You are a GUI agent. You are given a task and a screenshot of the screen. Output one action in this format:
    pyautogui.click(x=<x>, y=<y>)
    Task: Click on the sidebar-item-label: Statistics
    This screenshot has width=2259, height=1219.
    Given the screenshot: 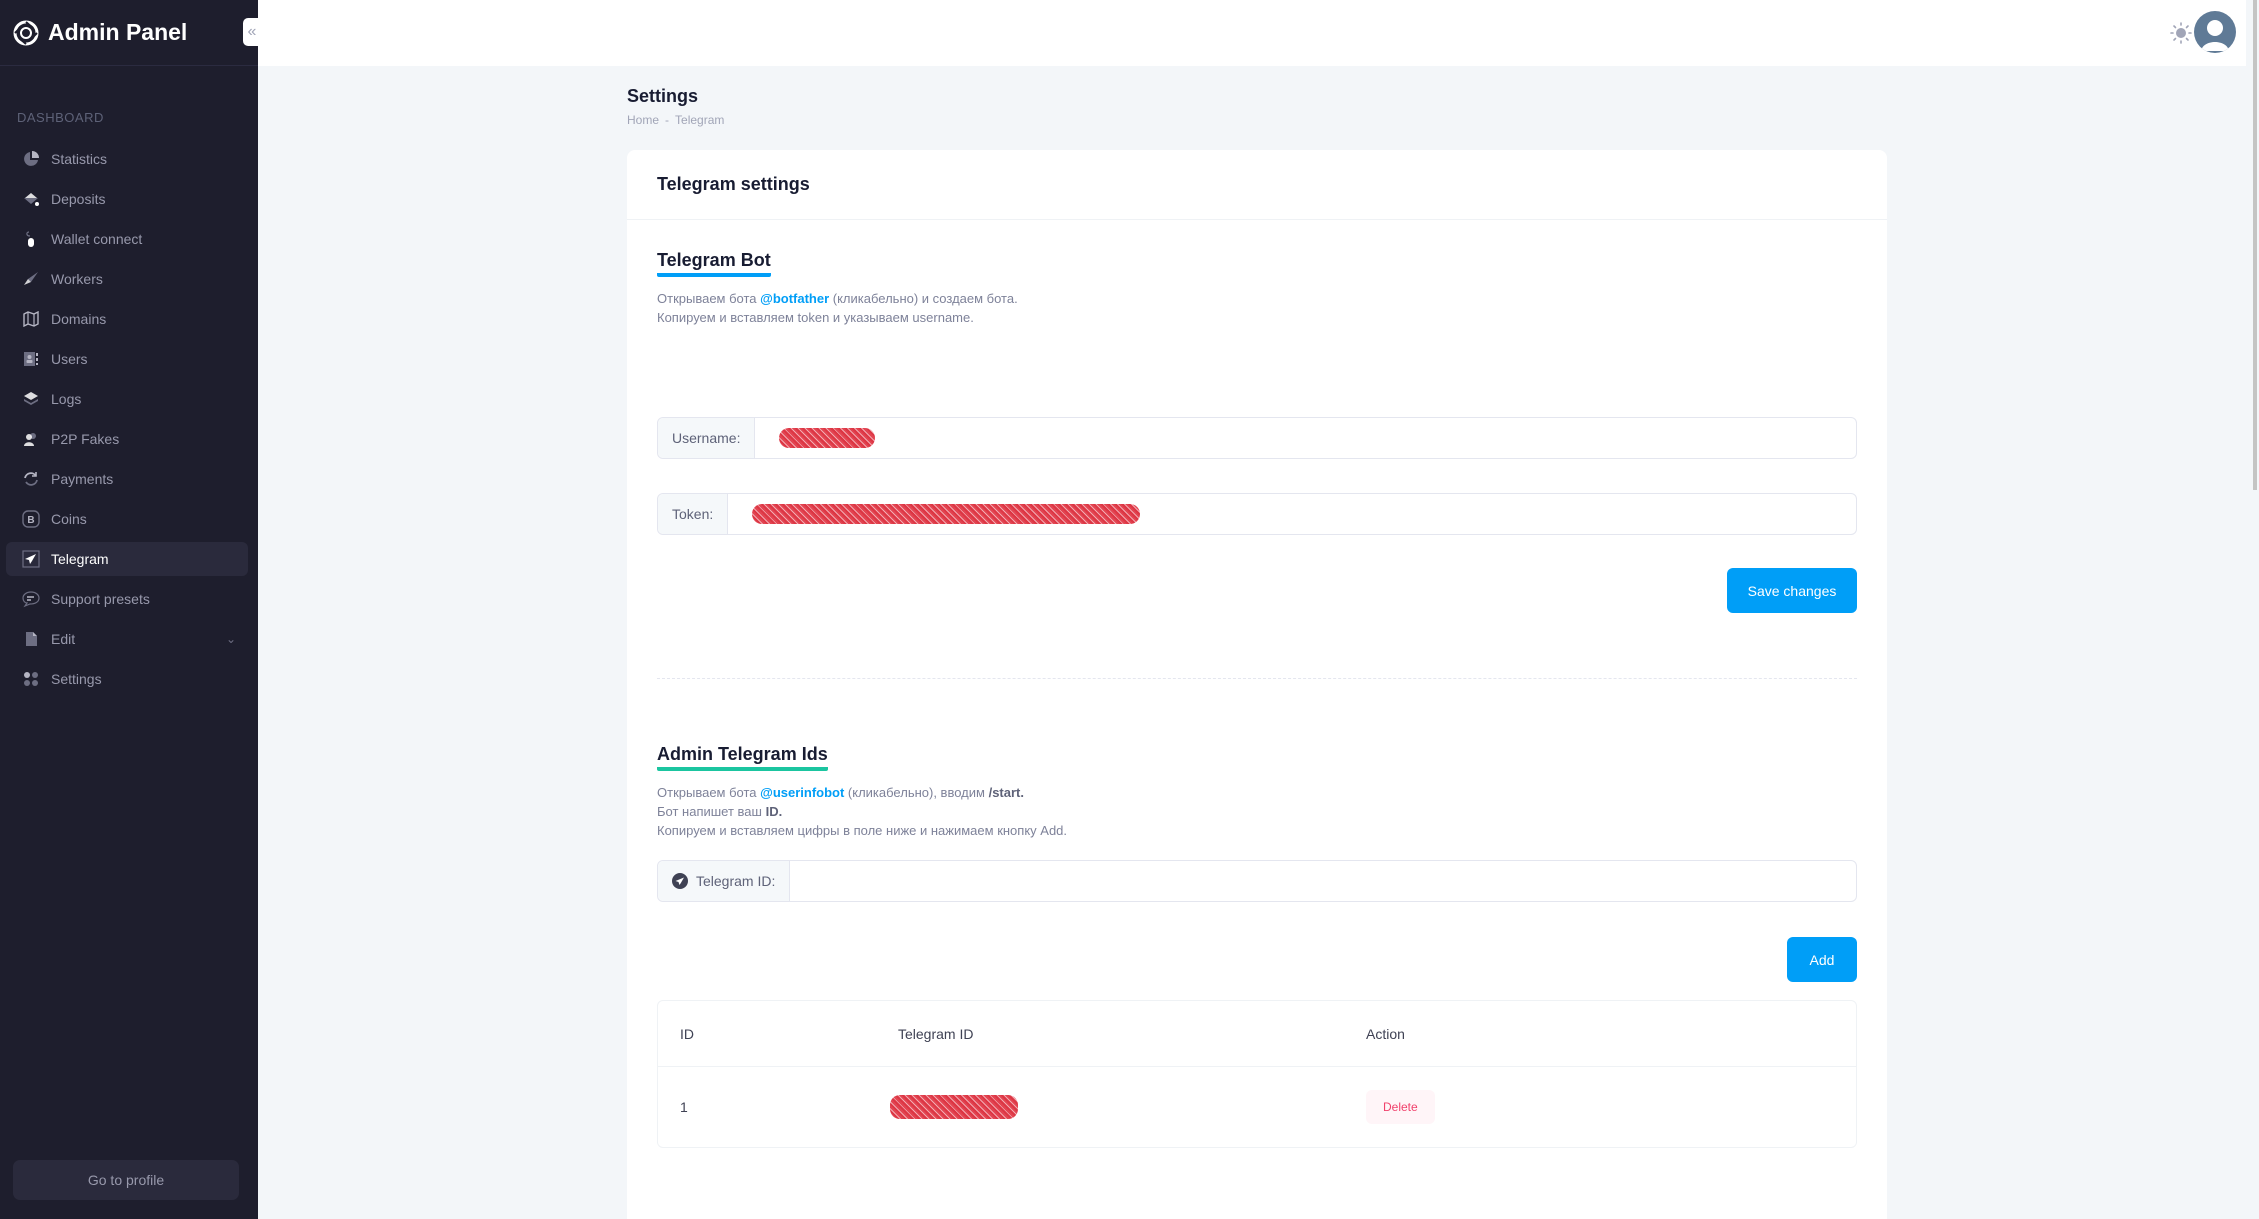 What is the action you would take?
    pyautogui.click(x=79, y=159)
    